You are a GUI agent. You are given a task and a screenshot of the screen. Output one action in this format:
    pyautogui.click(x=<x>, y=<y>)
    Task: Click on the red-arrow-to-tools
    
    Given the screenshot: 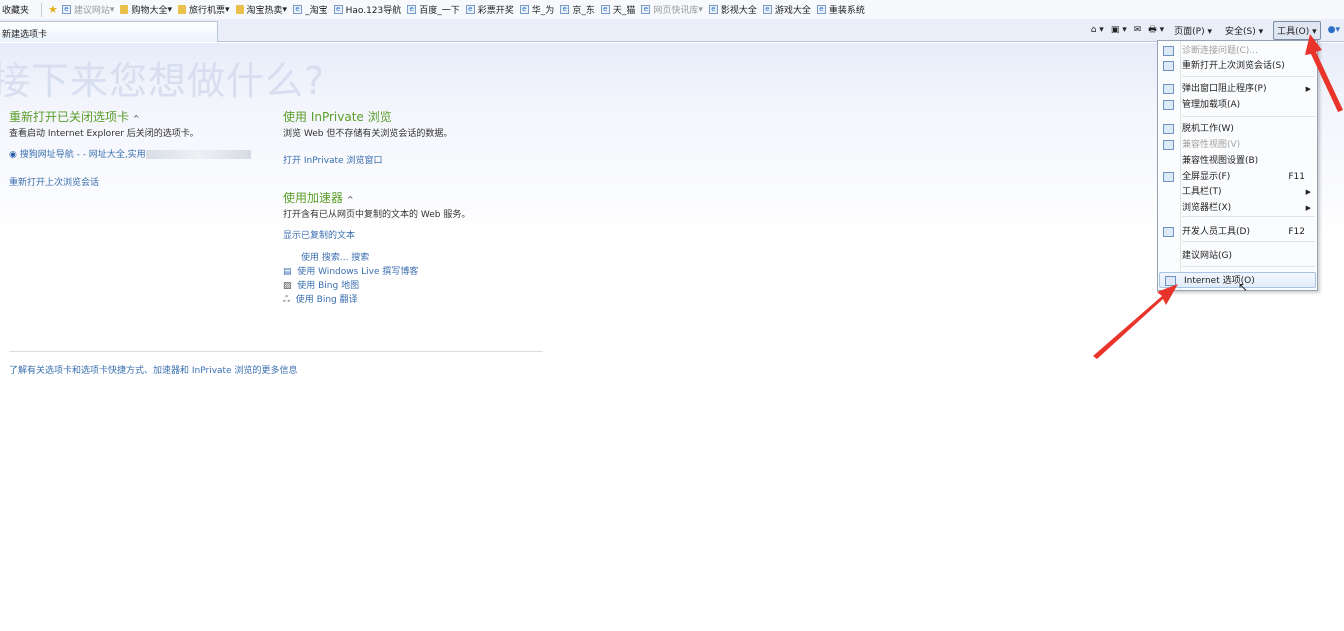 What is the action you would take?
    pyautogui.click(x=1324, y=73)
    